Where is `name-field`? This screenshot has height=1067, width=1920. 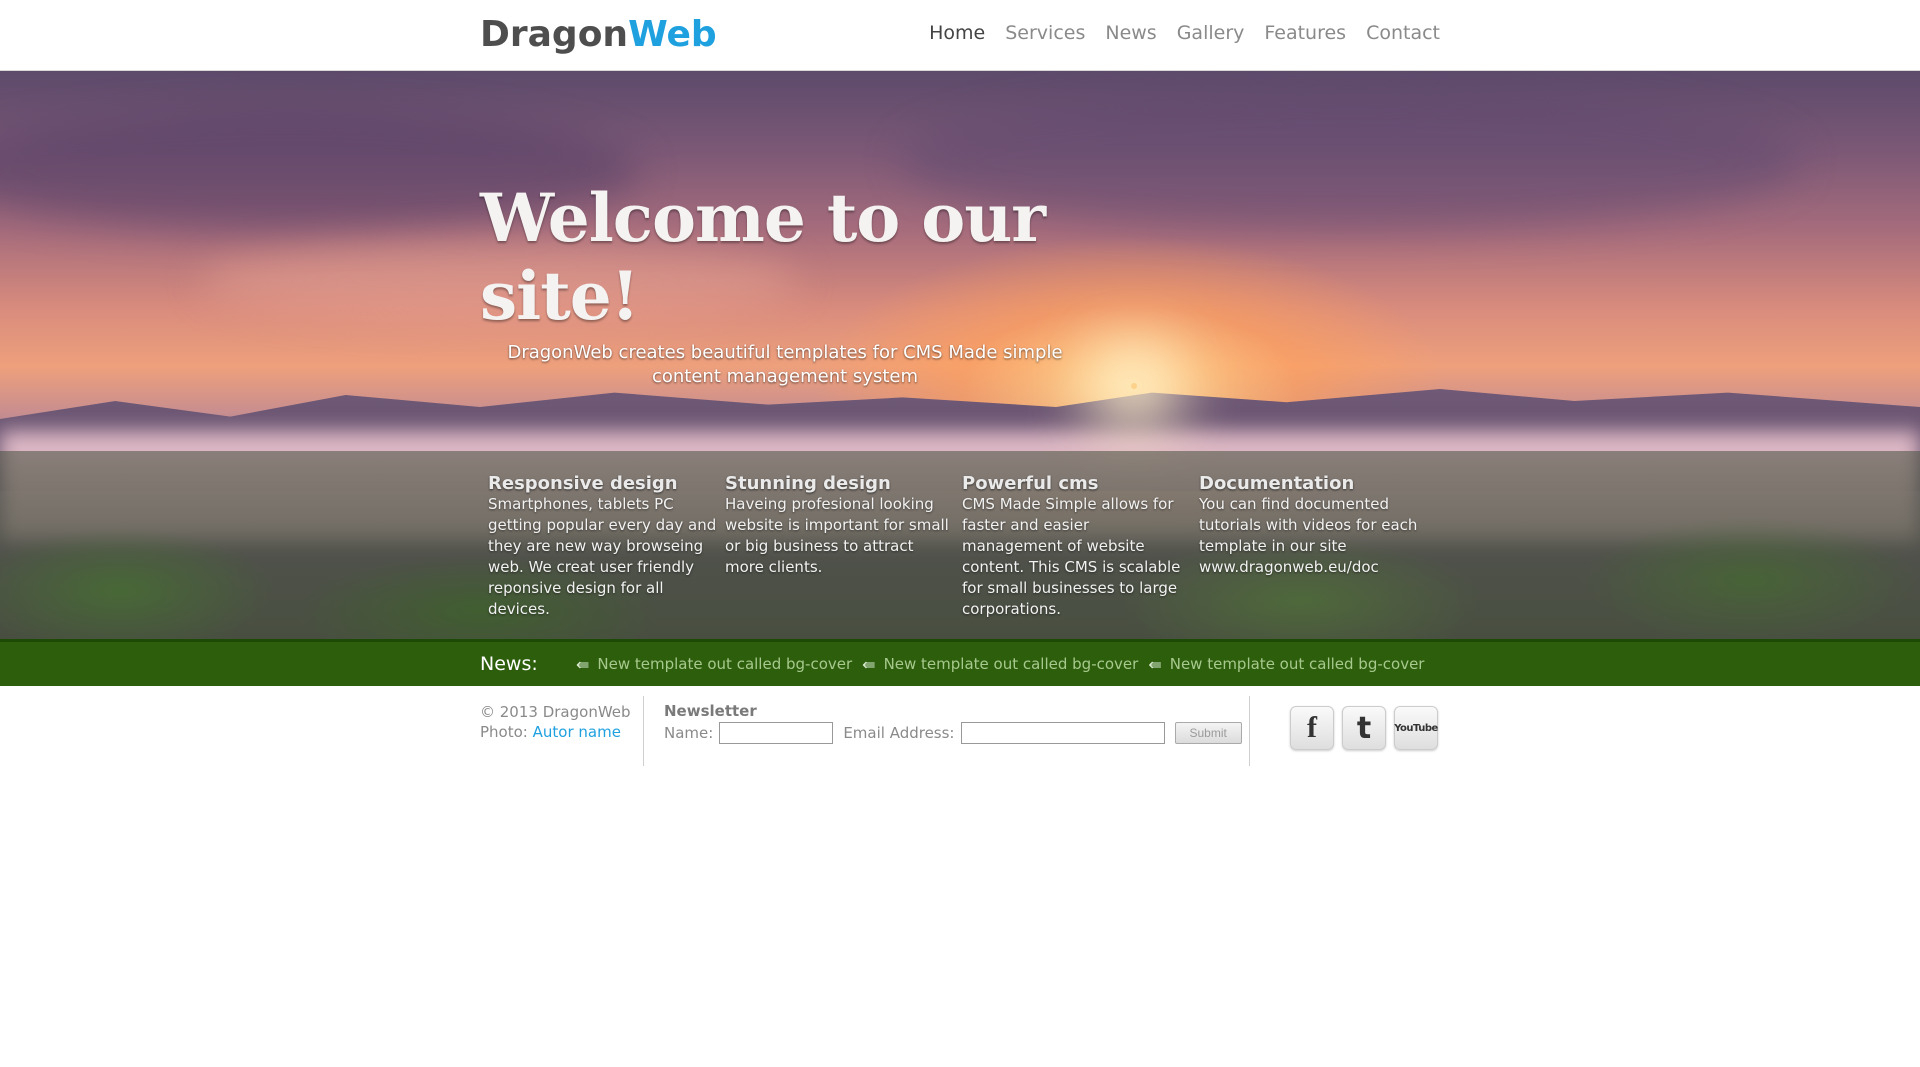 name-field is located at coordinates (776, 733).